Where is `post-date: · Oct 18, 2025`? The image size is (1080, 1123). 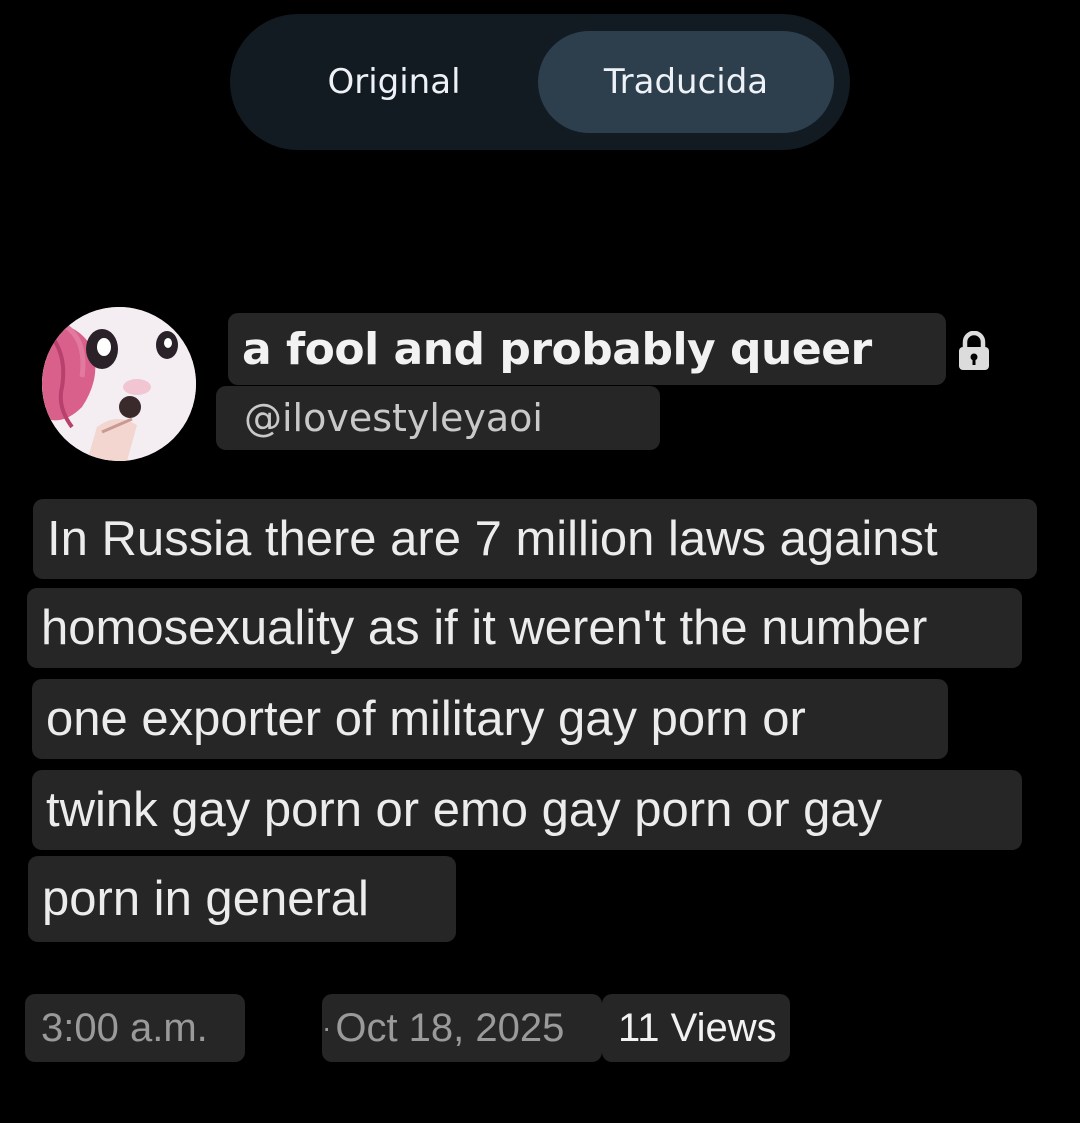 post-date: · Oct 18, 2025 is located at coordinates (462, 1028).